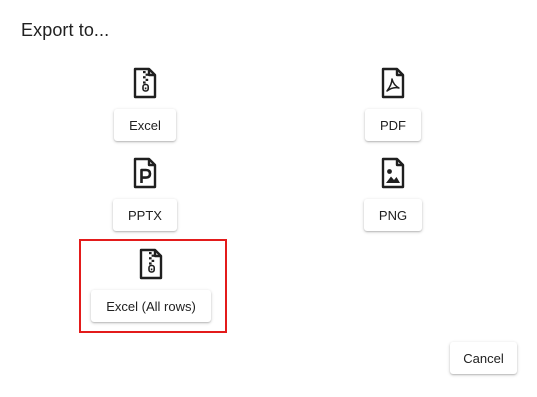  Describe the element at coordinates (393, 173) in the screenshot. I see `file-image-icon` at that location.